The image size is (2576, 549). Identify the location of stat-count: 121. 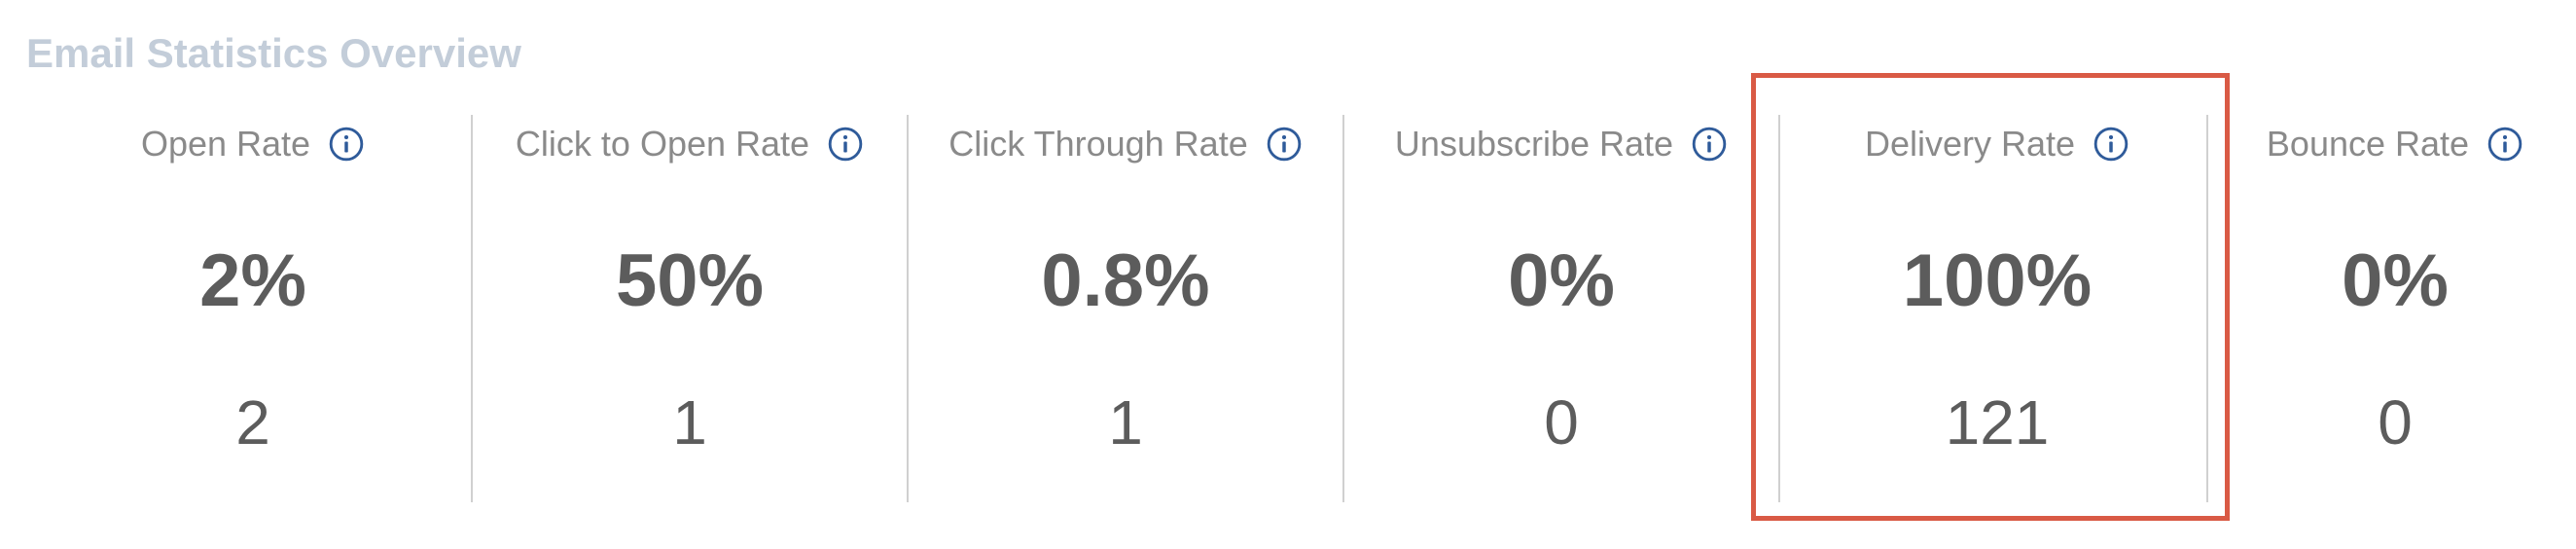
(1998, 422).